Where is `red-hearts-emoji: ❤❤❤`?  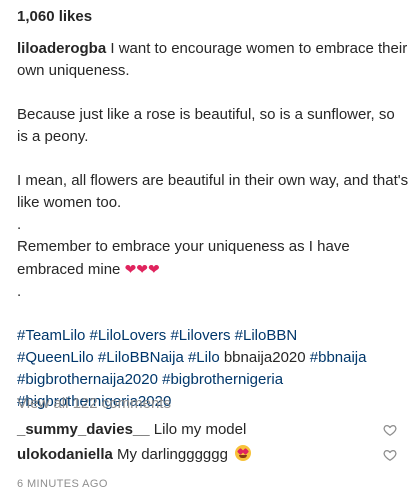
red-hearts-emoji: ❤❤❤ is located at coordinates (142, 269).